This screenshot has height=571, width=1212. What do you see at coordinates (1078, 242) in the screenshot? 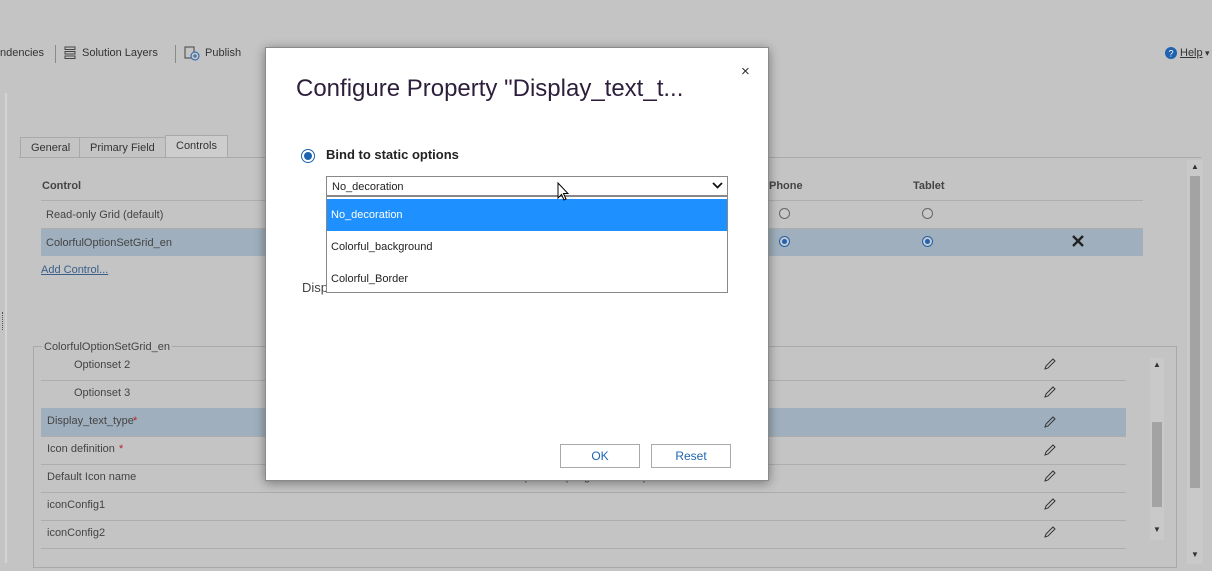
I see `remove-control-icon` at bounding box center [1078, 242].